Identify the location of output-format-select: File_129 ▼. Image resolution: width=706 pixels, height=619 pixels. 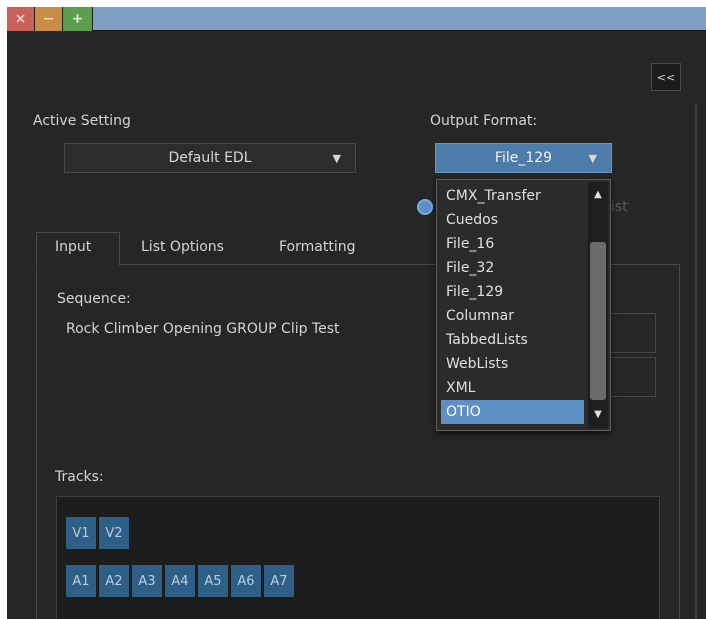
(523, 158).